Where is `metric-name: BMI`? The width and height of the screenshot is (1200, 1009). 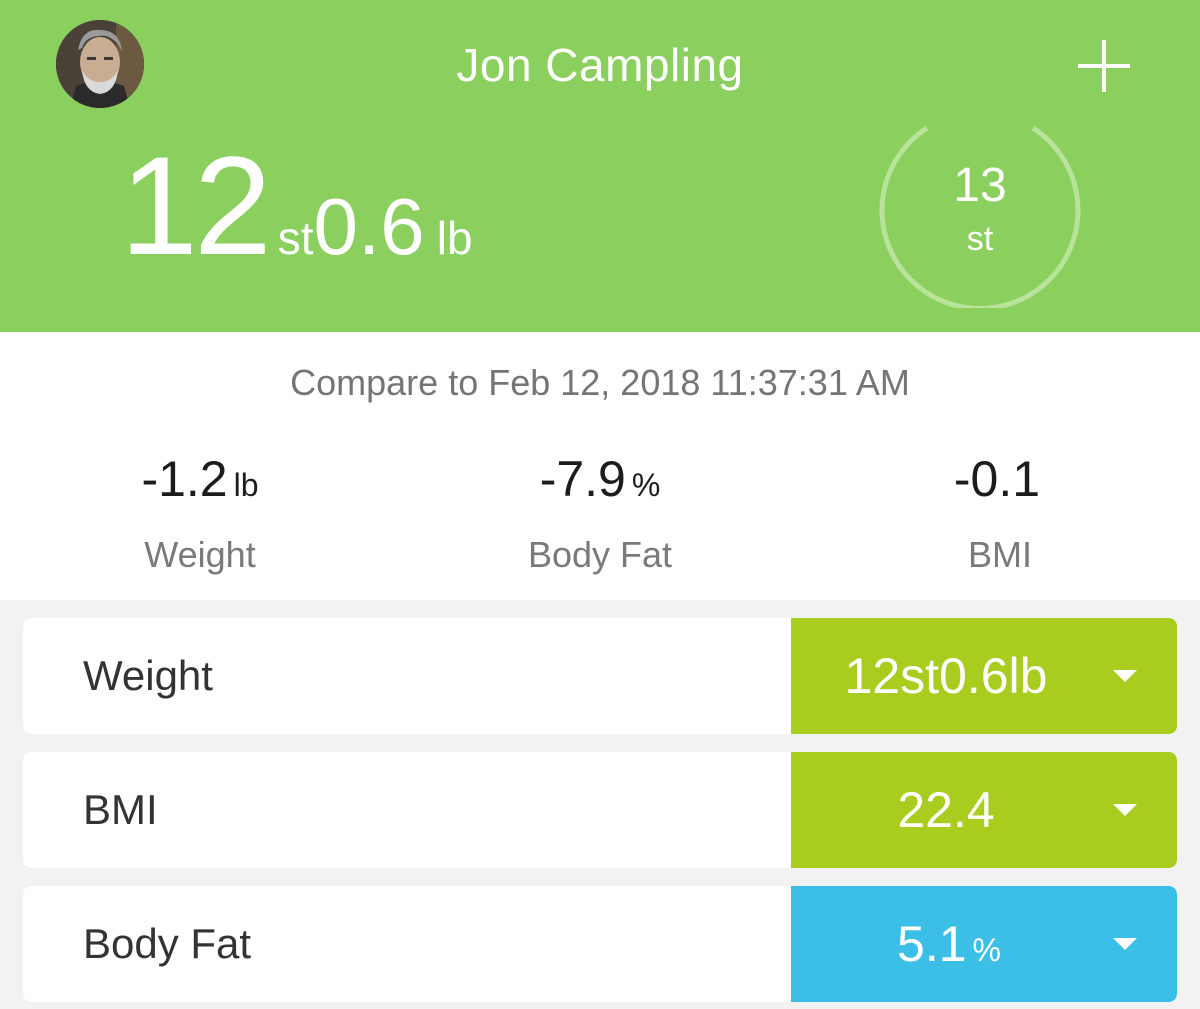
metric-name: BMI is located at coordinates (120, 809).